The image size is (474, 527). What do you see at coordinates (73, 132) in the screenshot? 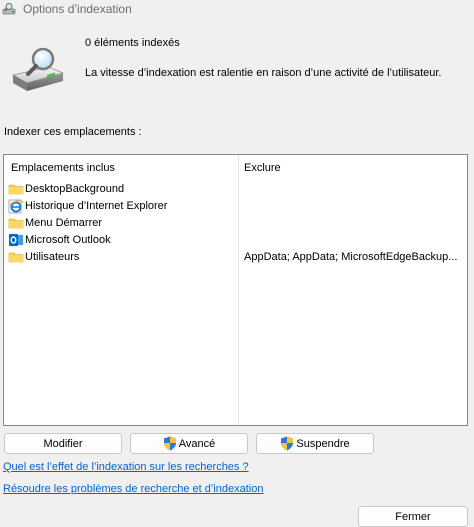
I see `locations-section-label: Indexer ces emplacements :` at bounding box center [73, 132].